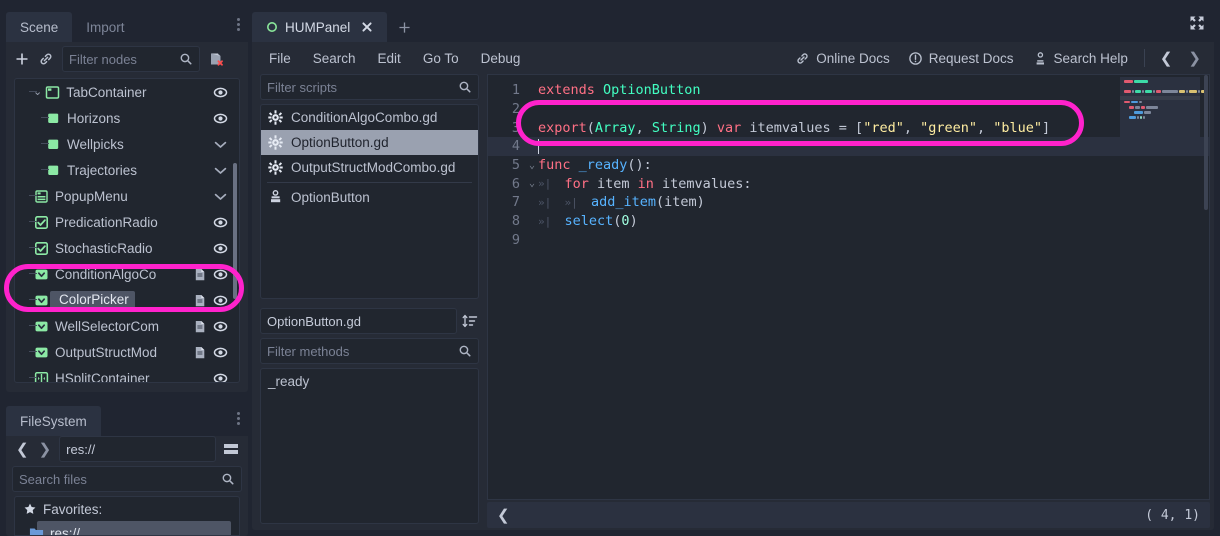  I want to click on filesystem-favorites-row: Favorites:, so click(127, 509).